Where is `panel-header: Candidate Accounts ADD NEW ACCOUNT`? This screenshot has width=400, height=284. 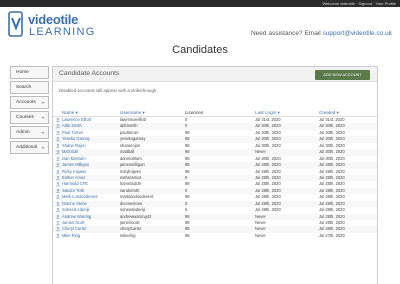
panel-header: Candidate Accounts ADD NEW ACCOUNT is located at coordinates (215, 74).